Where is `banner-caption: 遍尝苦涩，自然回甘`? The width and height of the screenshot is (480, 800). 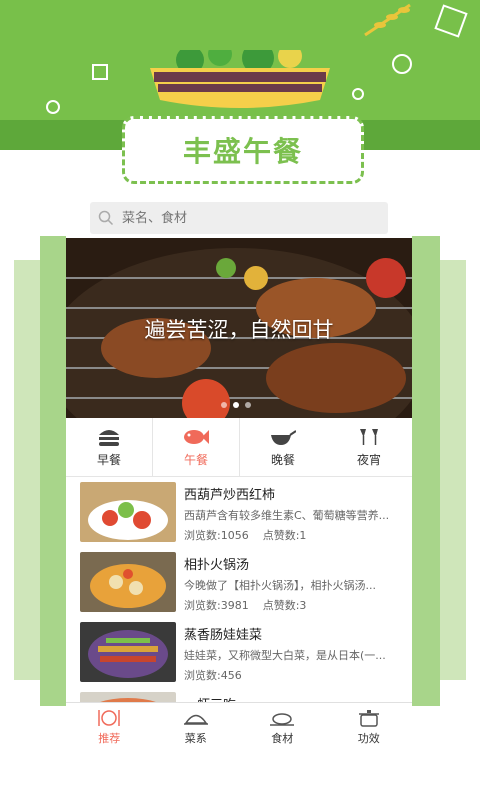
banner-caption: 遍尝苦涩，自然回甘 is located at coordinates (239, 330).